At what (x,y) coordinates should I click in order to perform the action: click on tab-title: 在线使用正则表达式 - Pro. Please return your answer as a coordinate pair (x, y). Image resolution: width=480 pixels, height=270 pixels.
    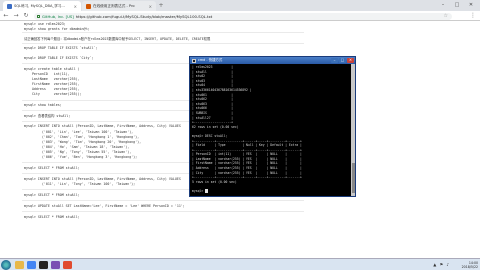
    Looking at the image, I should click on (114, 5).